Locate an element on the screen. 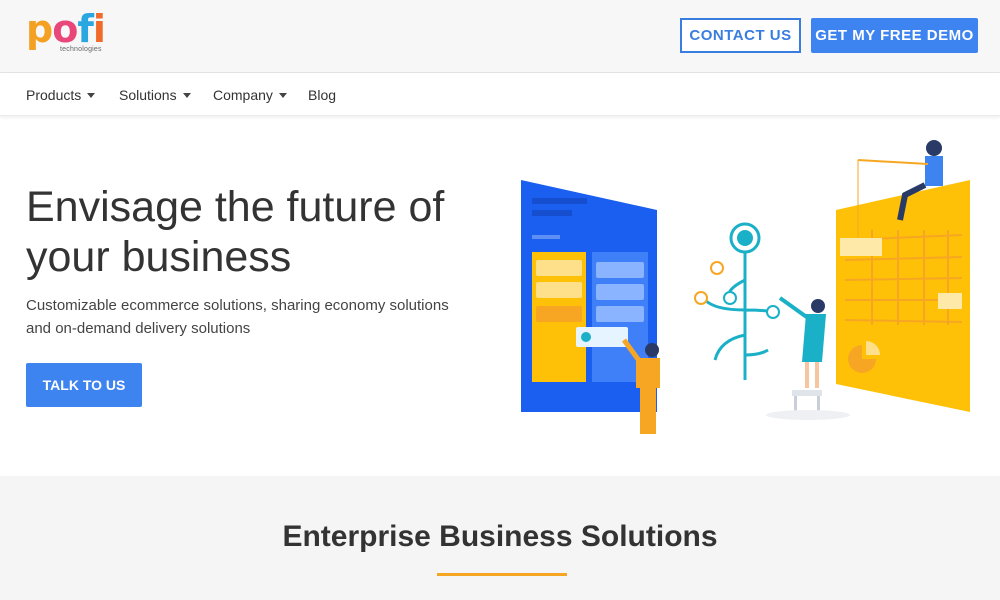 The image size is (1000, 600). nav-item-solutions: Solutions is located at coordinates (155, 94).